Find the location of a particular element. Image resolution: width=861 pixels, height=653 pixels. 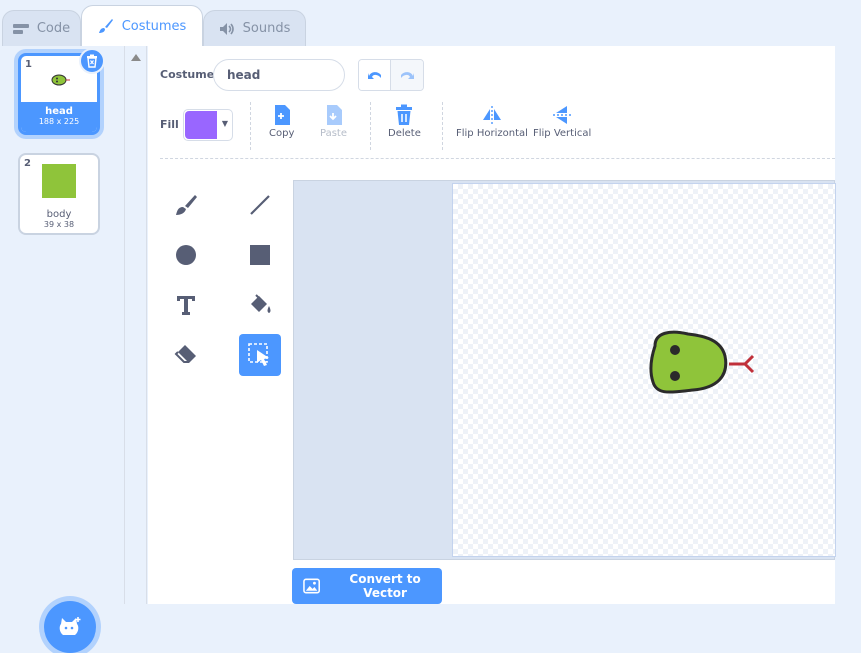

paste-button: Paste is located at coordinates (333, 121).